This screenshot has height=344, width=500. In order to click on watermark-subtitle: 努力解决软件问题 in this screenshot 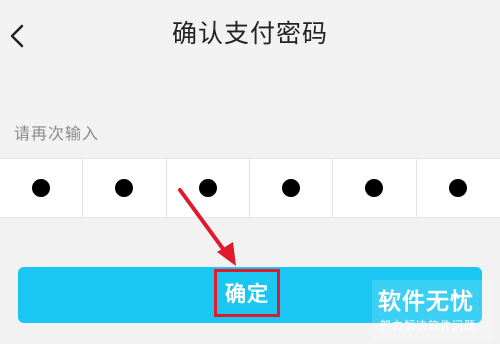, I will do `click(428, 325)`.